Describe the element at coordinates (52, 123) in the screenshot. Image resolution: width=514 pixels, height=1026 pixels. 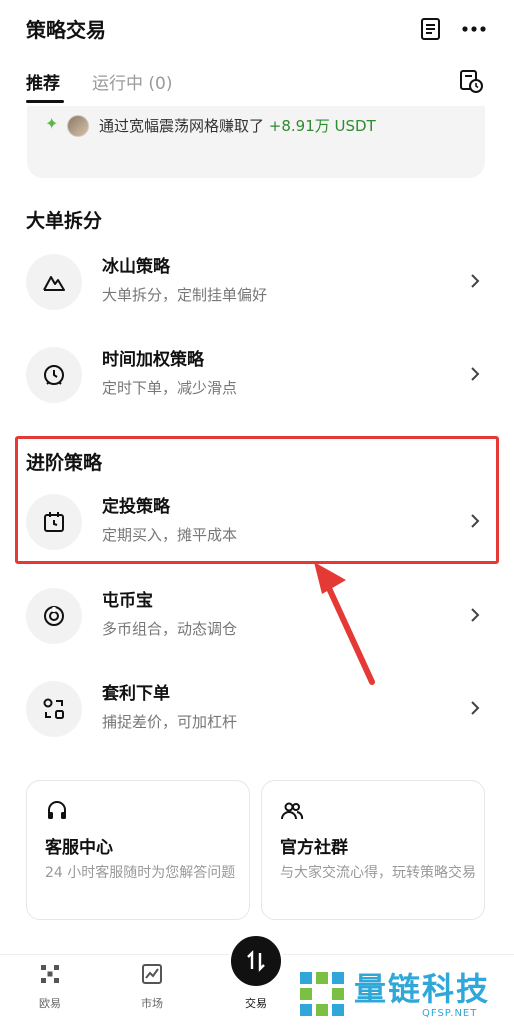
I see `sparkle-icon: ✦` at that location.